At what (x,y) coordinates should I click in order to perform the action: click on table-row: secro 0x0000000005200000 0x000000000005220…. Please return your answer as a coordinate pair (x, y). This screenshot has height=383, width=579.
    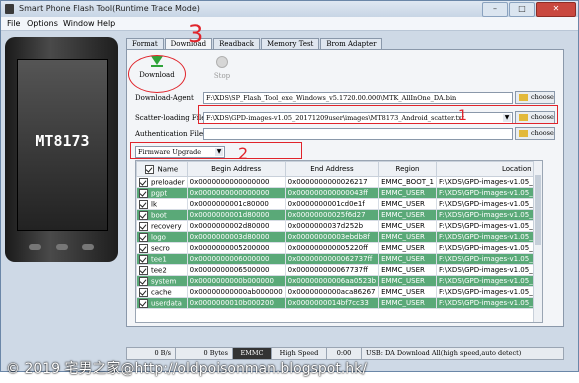
    Looking at the image, I should click on (339, 248).